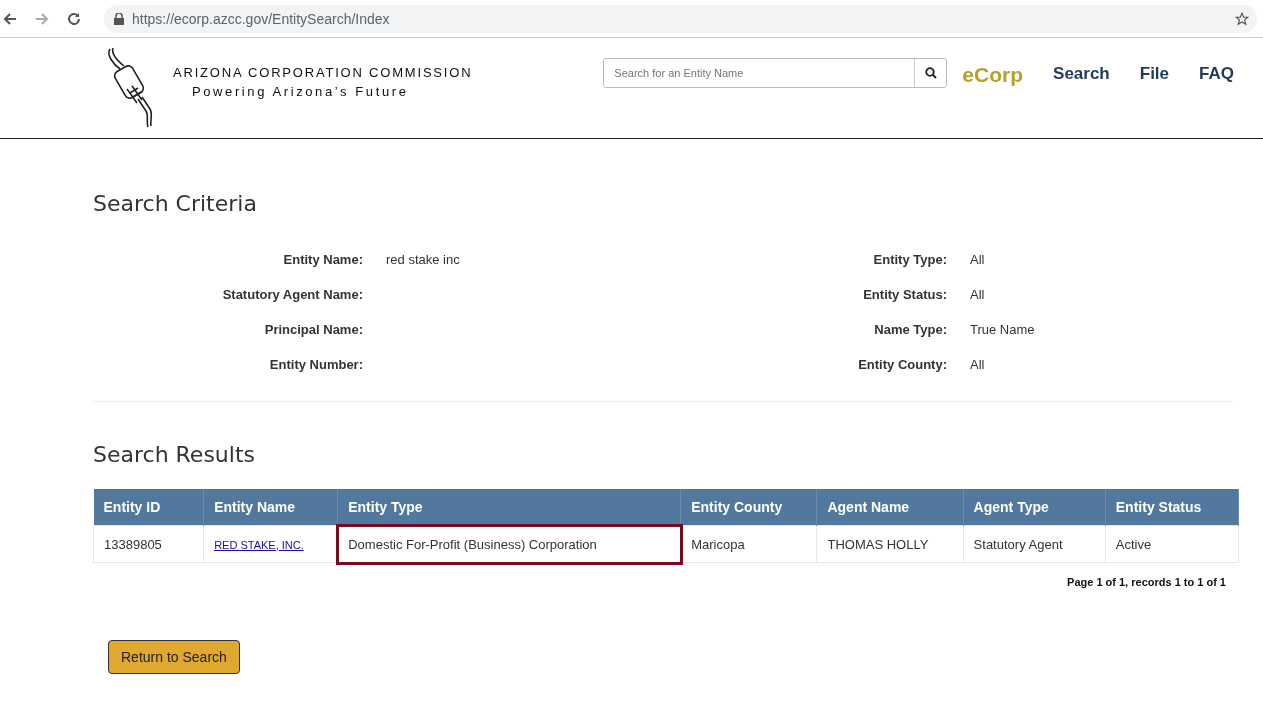  I want to click on field-label: Entity Type:, so click(910, 259).